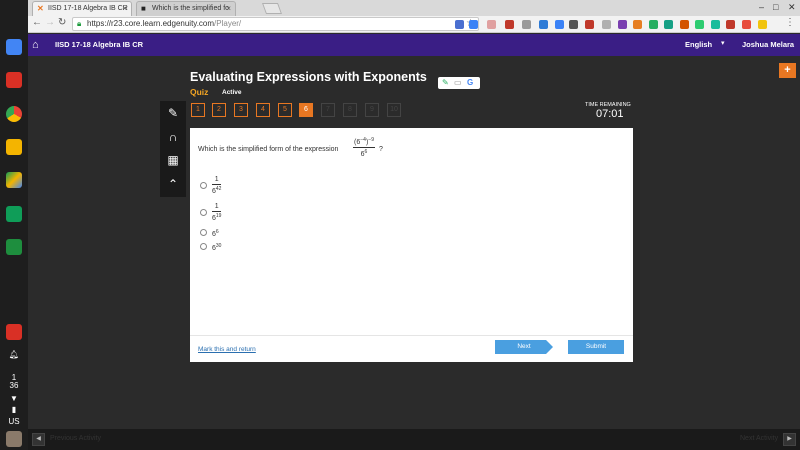 The width and height of the screenshot is (800, 450). Describe the element at coordinates (14, 439) in the screenshot. I see `user-avatar` at that location.